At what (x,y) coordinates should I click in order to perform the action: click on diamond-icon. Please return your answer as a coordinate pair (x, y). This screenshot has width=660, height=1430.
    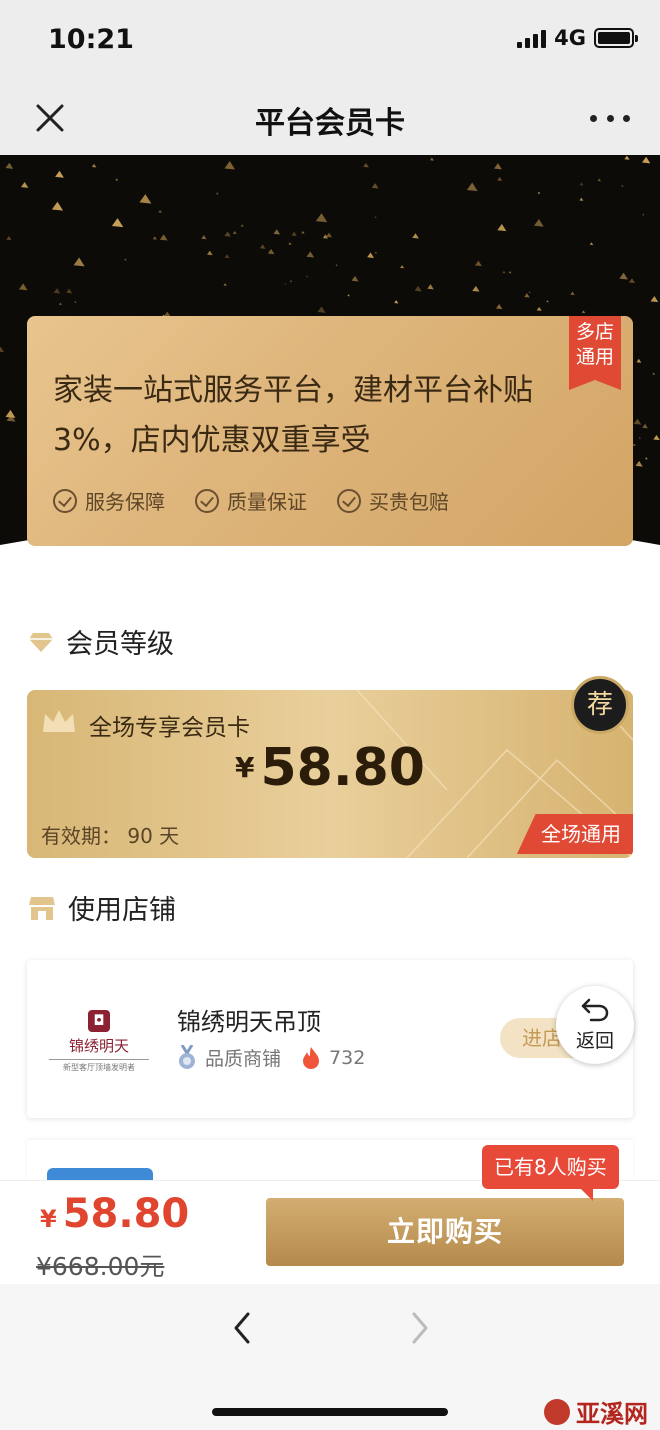
    Looking at the image, I should click on (41, 642).